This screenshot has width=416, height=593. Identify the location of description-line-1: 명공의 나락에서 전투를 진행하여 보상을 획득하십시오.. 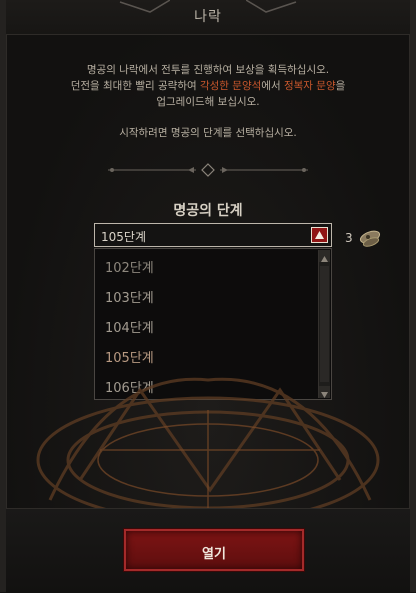
(208, 70).